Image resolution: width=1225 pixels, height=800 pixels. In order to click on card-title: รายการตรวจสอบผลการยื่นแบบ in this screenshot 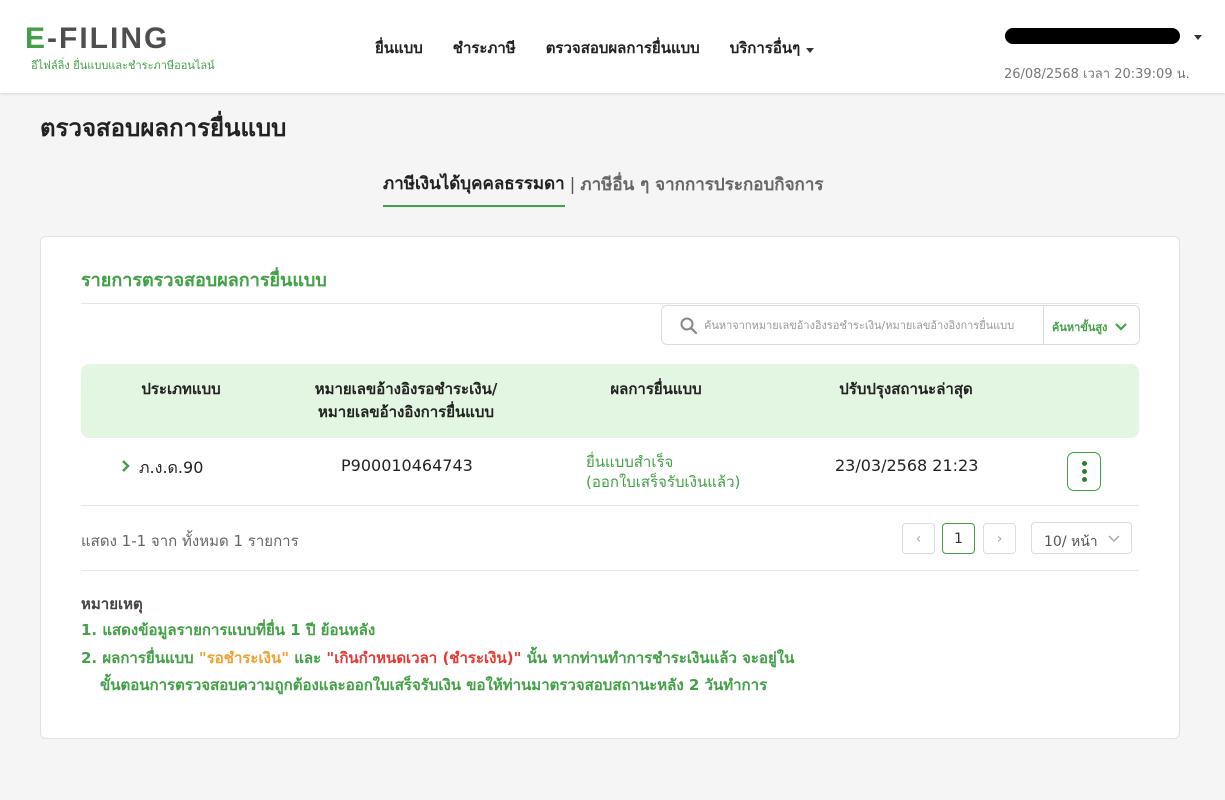, I will do `click(204, 280)`.